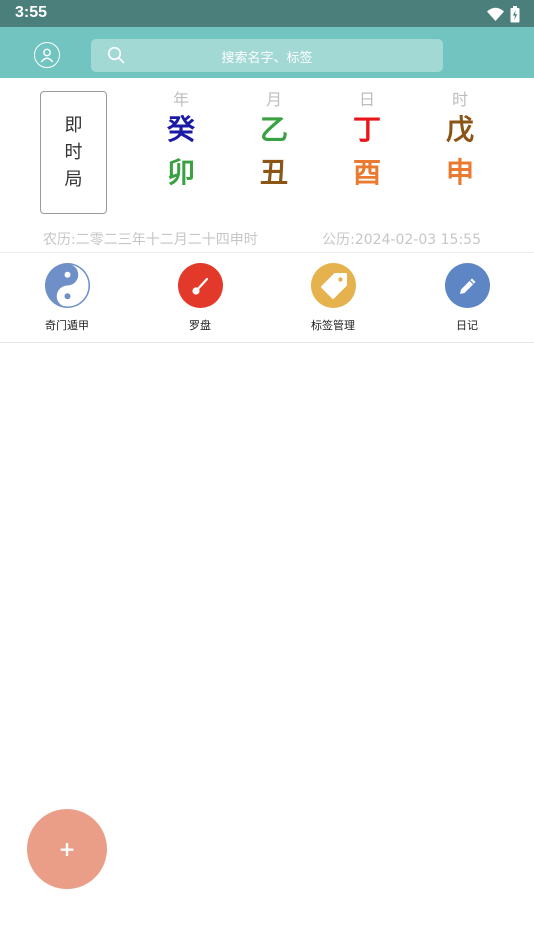 This screenshot has width=534, height=950. Describe the element at coordinates (273, 99) in the screenshot. I see `pillar-month-label: 月` at that location.